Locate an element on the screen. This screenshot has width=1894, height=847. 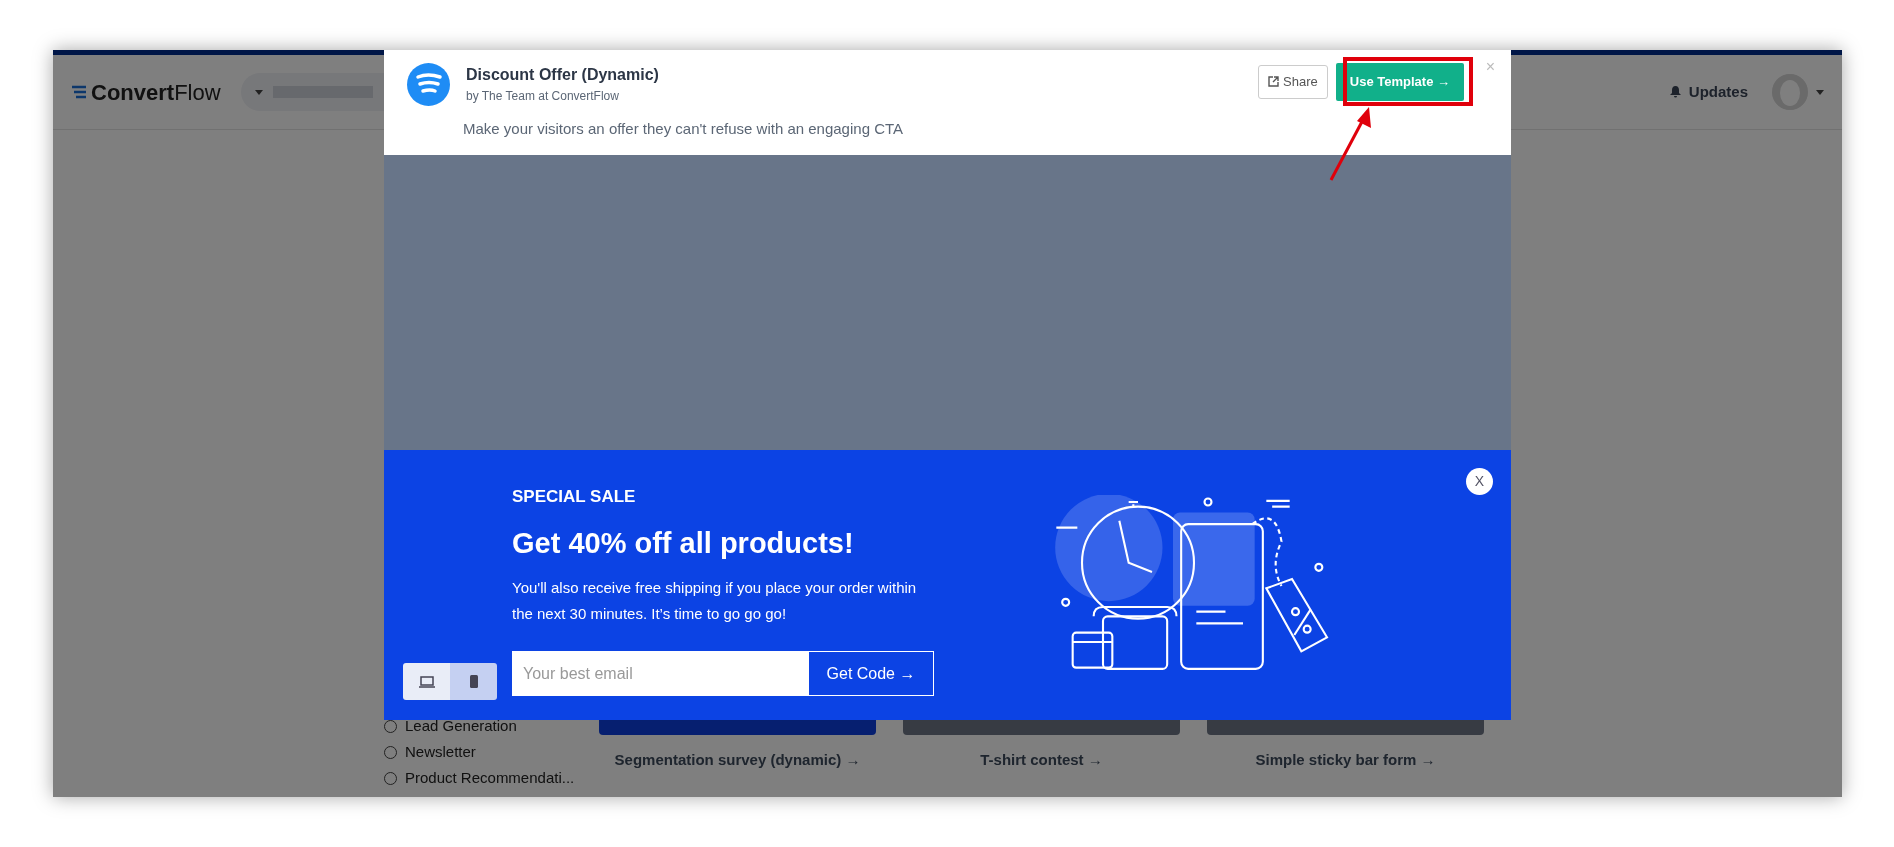
template-title: Discount Offer (Dynamic) is located at coordinates (562, 75).